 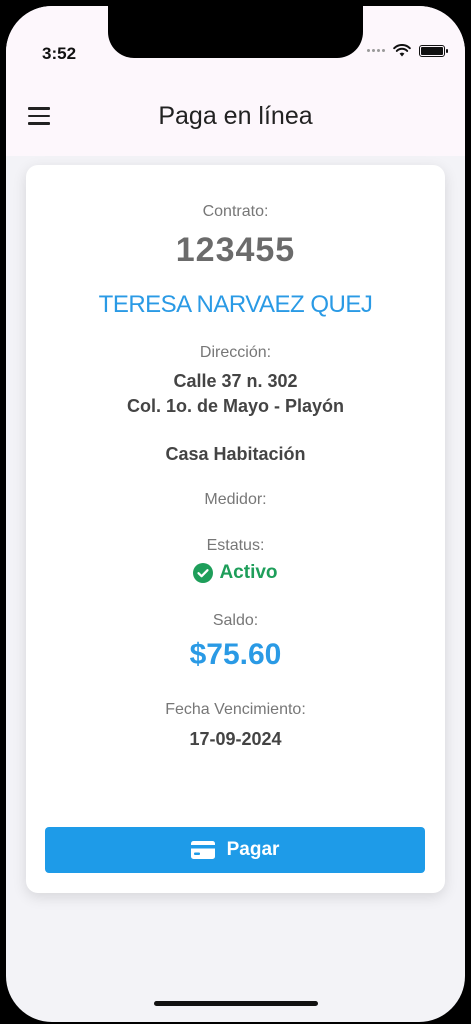 What do you see at coordinates (235, 620) in the screenshot?
I see `balance-label: Saldo:` at bounding box center [235, 620].